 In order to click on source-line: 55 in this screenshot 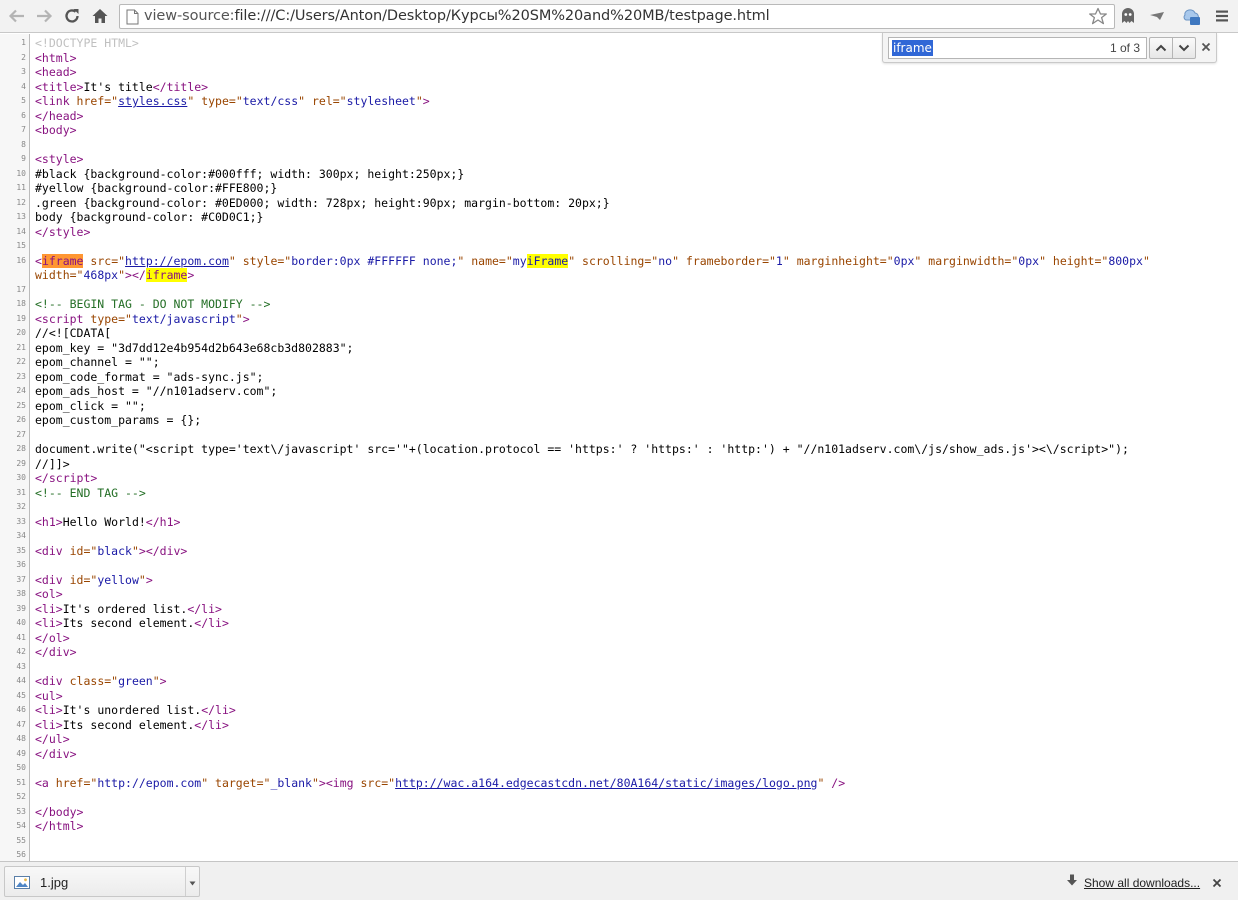, I will do `click(619, 841)`.